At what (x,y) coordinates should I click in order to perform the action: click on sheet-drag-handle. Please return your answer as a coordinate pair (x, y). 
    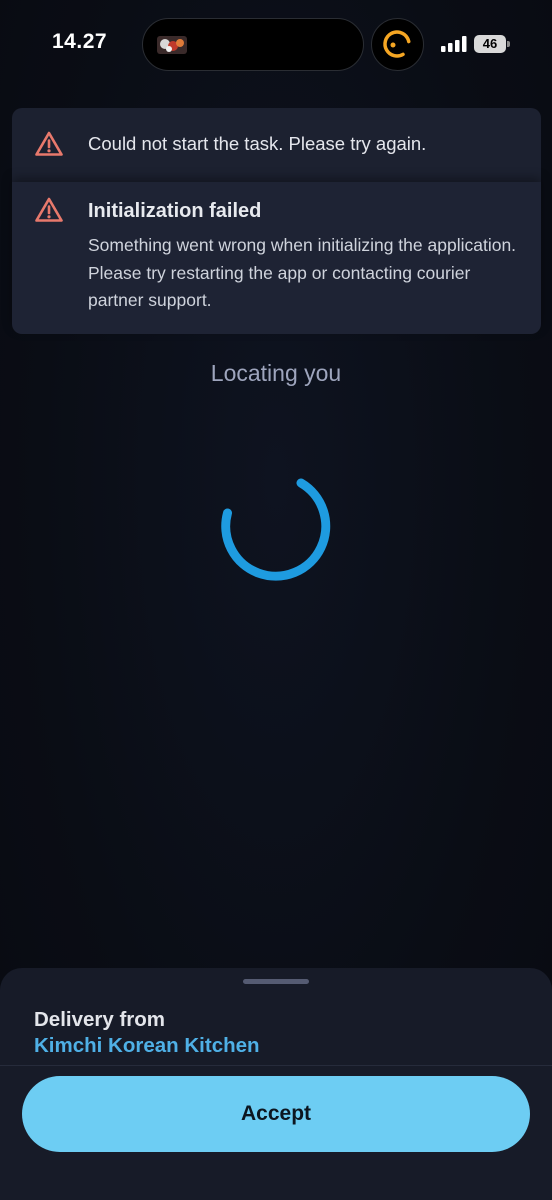
    Looking at the image, I should click on (276, 981).